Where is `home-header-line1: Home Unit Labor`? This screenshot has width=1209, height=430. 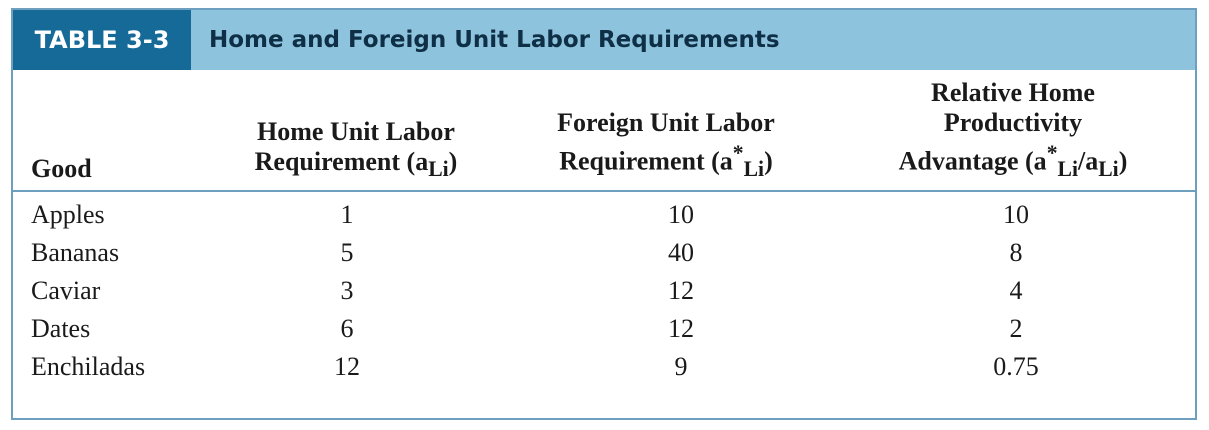 home-header-line1: Home Unit Labor is located at coordinates (356, 131).